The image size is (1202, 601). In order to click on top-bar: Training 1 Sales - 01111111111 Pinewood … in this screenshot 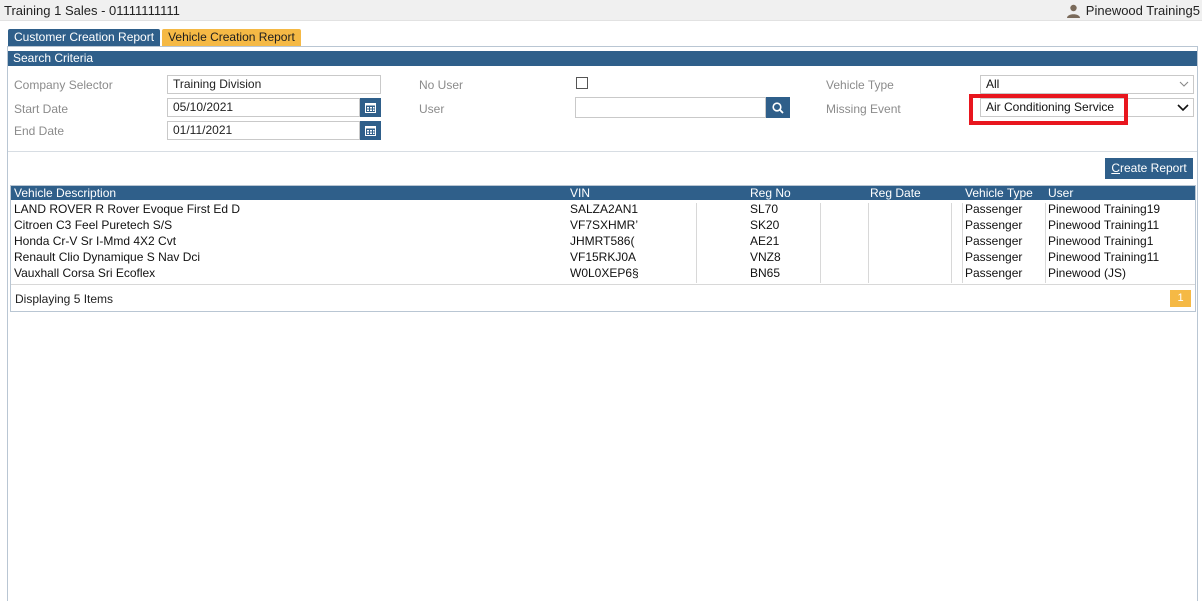, I will do `click(601, 10)`.